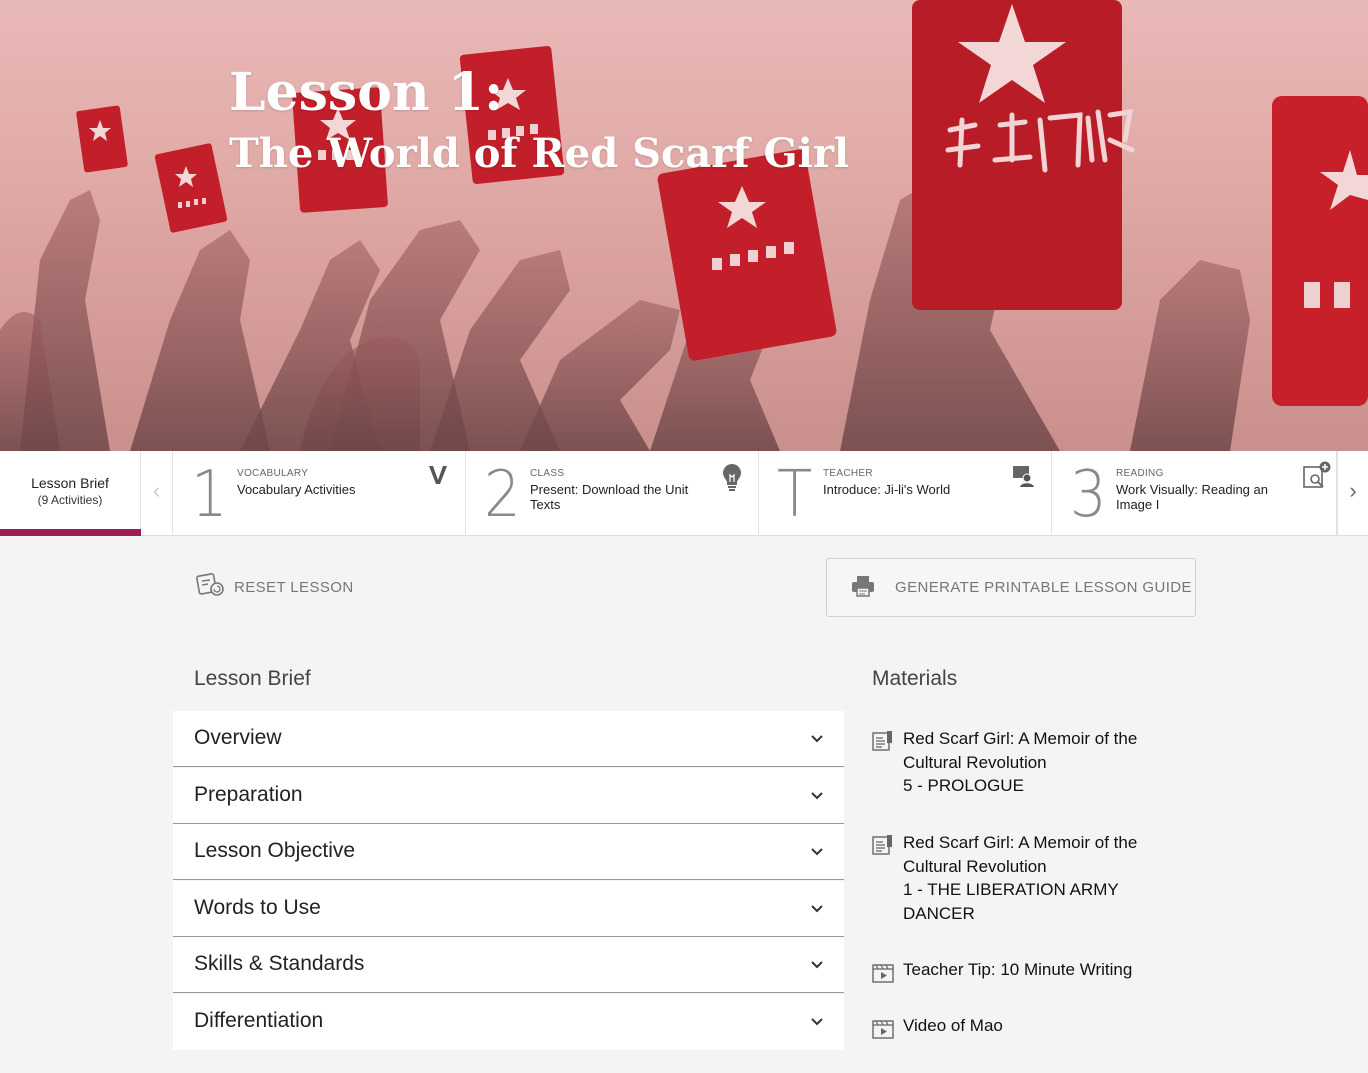  I want to click on material-item: Video of Mao, so click(937, 1029).